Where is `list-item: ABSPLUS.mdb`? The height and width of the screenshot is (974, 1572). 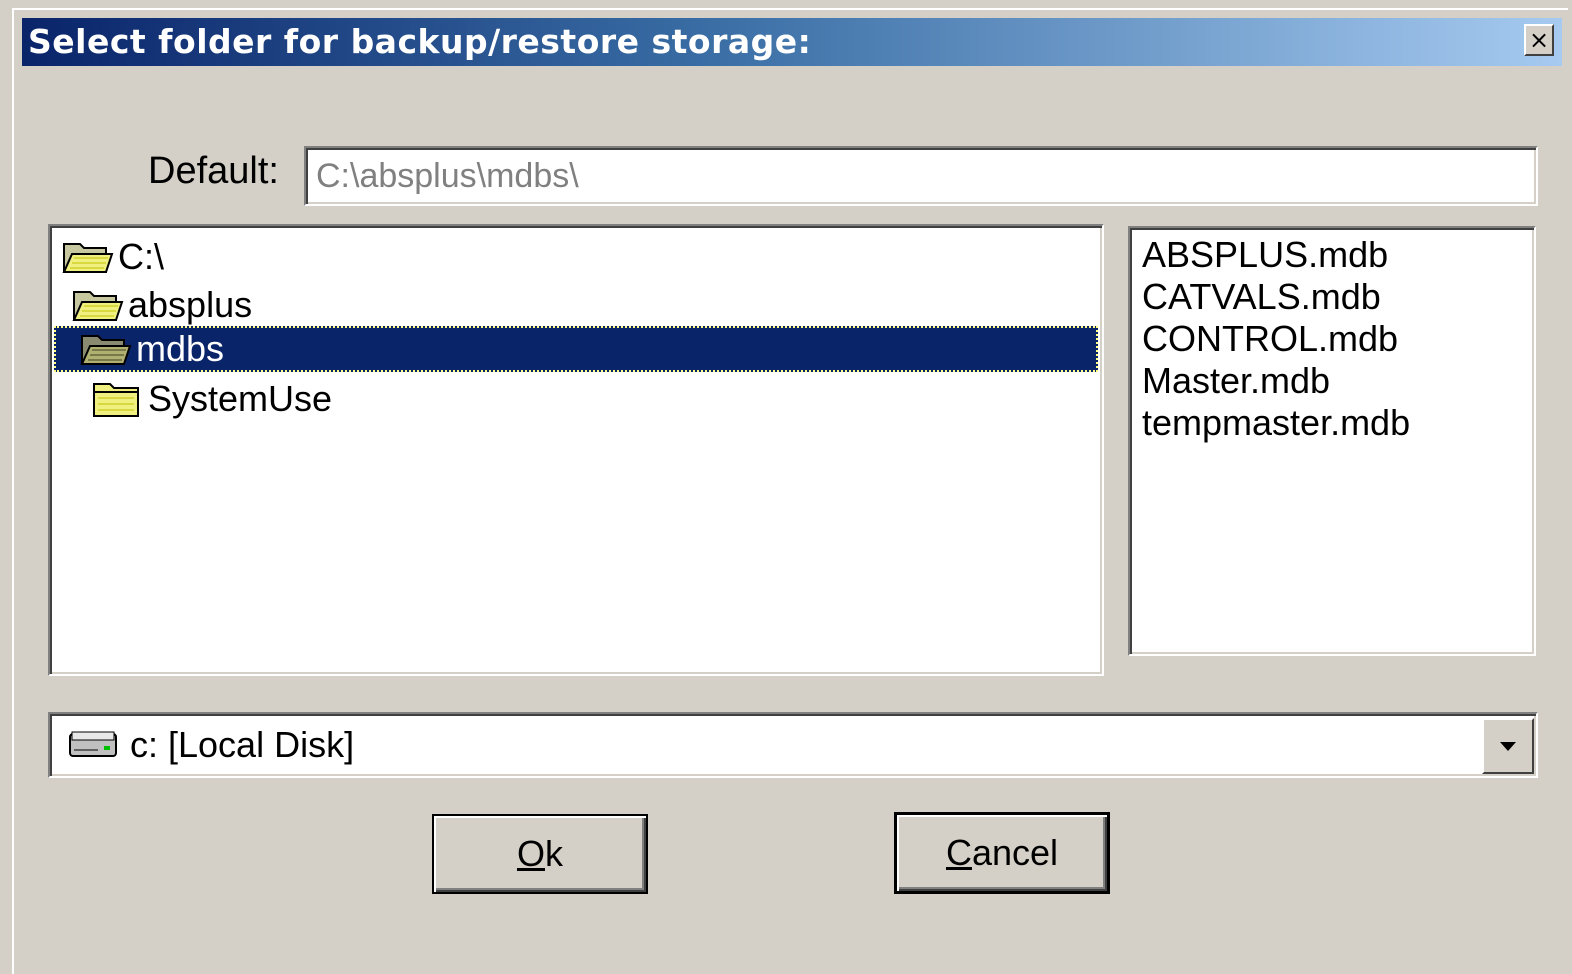 list-item: ABSPLUS.mdb is located at coordinates (1265, 255).